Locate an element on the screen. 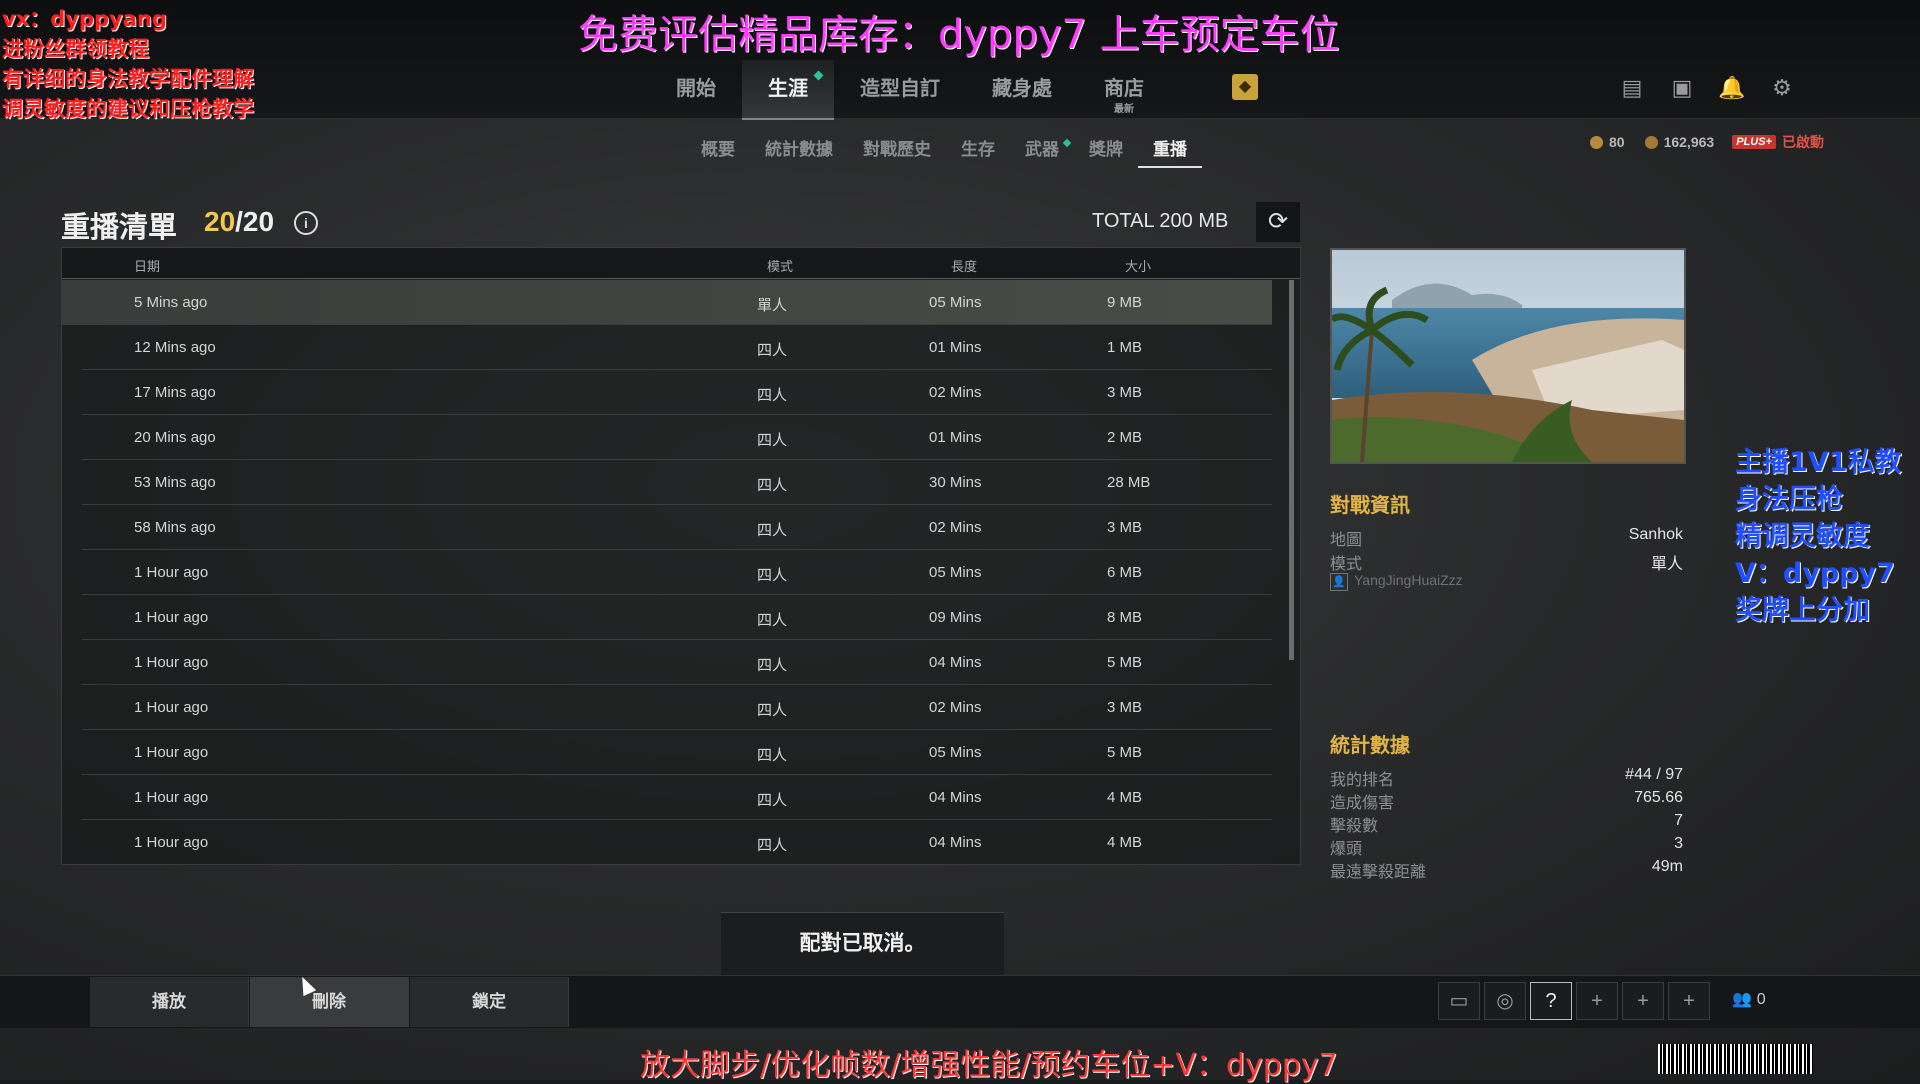 The width and height of the screenshot is (1920, 1084). cell-length: 05 Mins is located at coordinates (955, 572).